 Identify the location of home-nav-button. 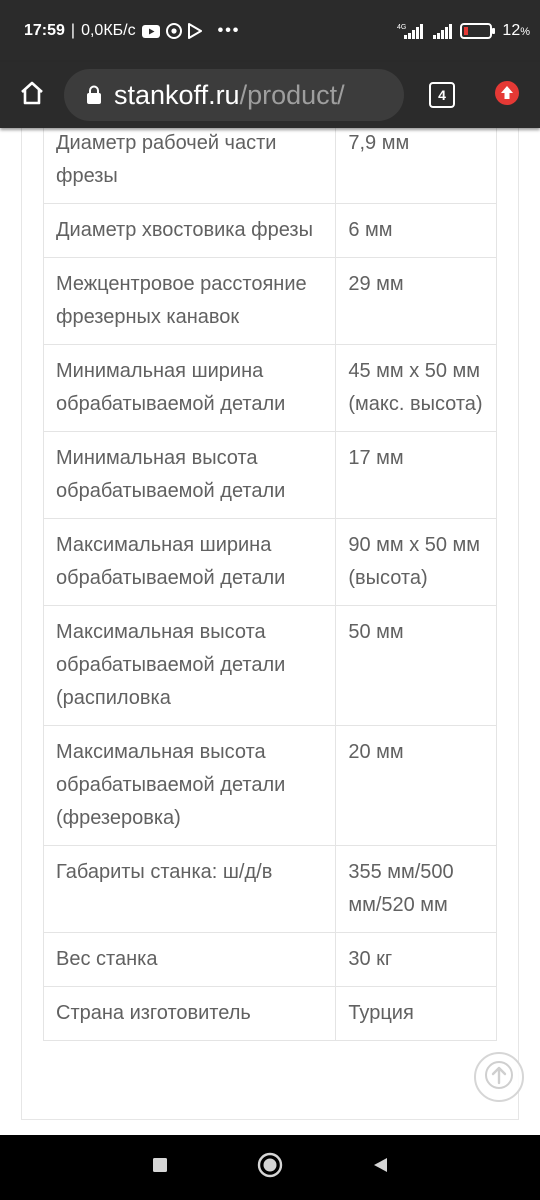
(270, 1167).